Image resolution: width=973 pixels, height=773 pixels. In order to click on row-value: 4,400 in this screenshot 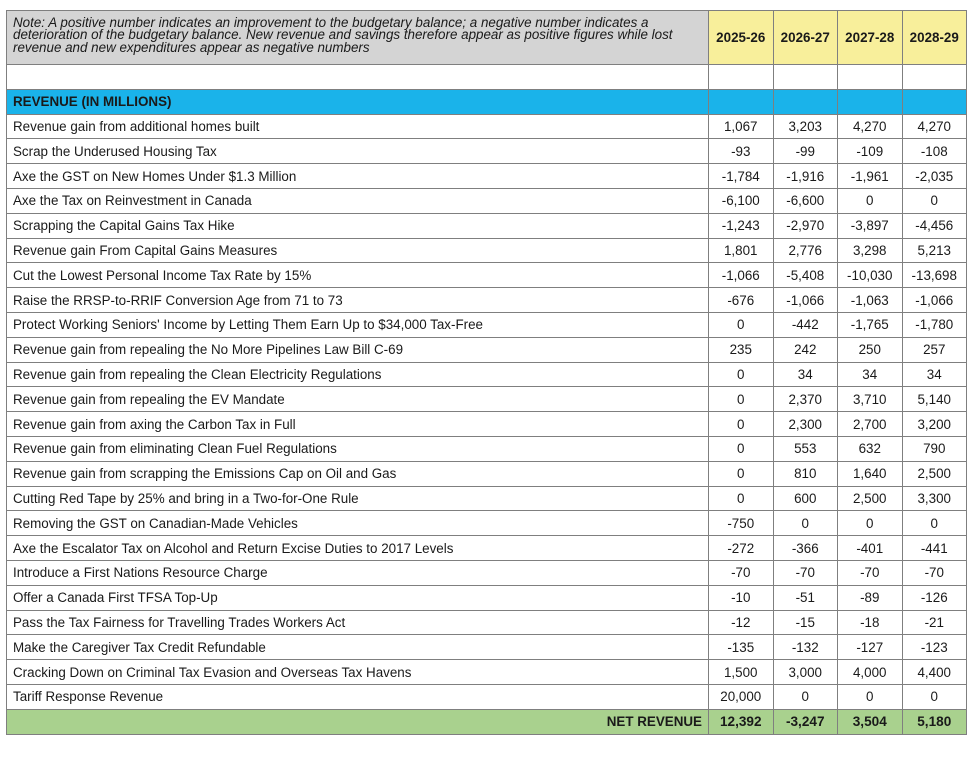, I will do `click(934, 672)`.